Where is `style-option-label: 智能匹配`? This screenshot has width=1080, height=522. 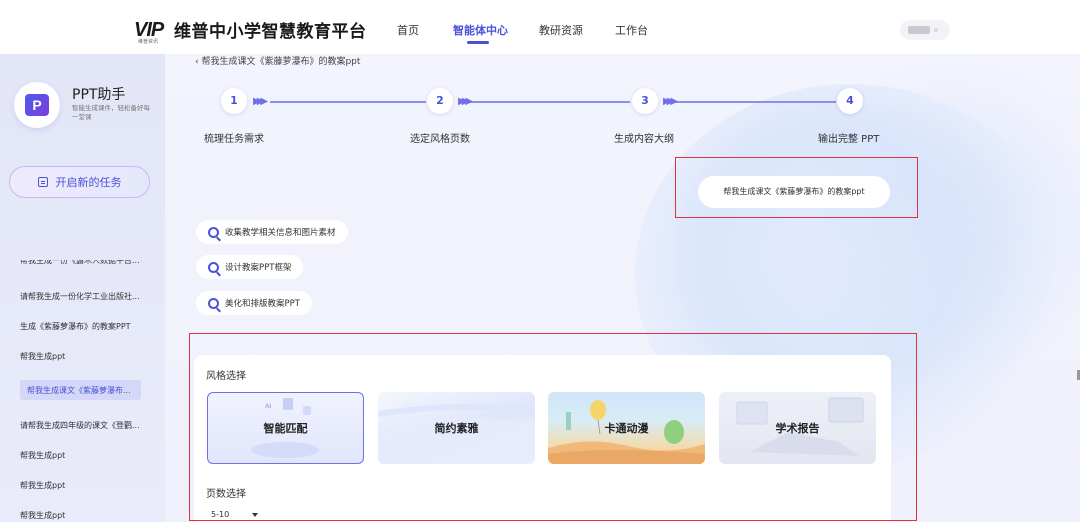 style-option-label: 智能匹配 is located at coordinates (285, 428).